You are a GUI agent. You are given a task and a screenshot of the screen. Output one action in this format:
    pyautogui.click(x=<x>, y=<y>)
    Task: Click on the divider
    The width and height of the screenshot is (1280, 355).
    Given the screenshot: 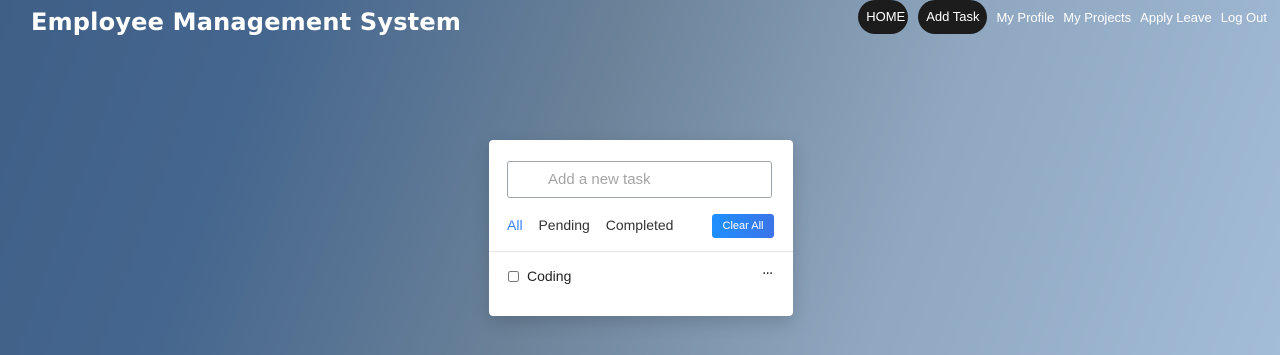 What is the action you would take?
    pyautogui.click(x=641, y=251)
    